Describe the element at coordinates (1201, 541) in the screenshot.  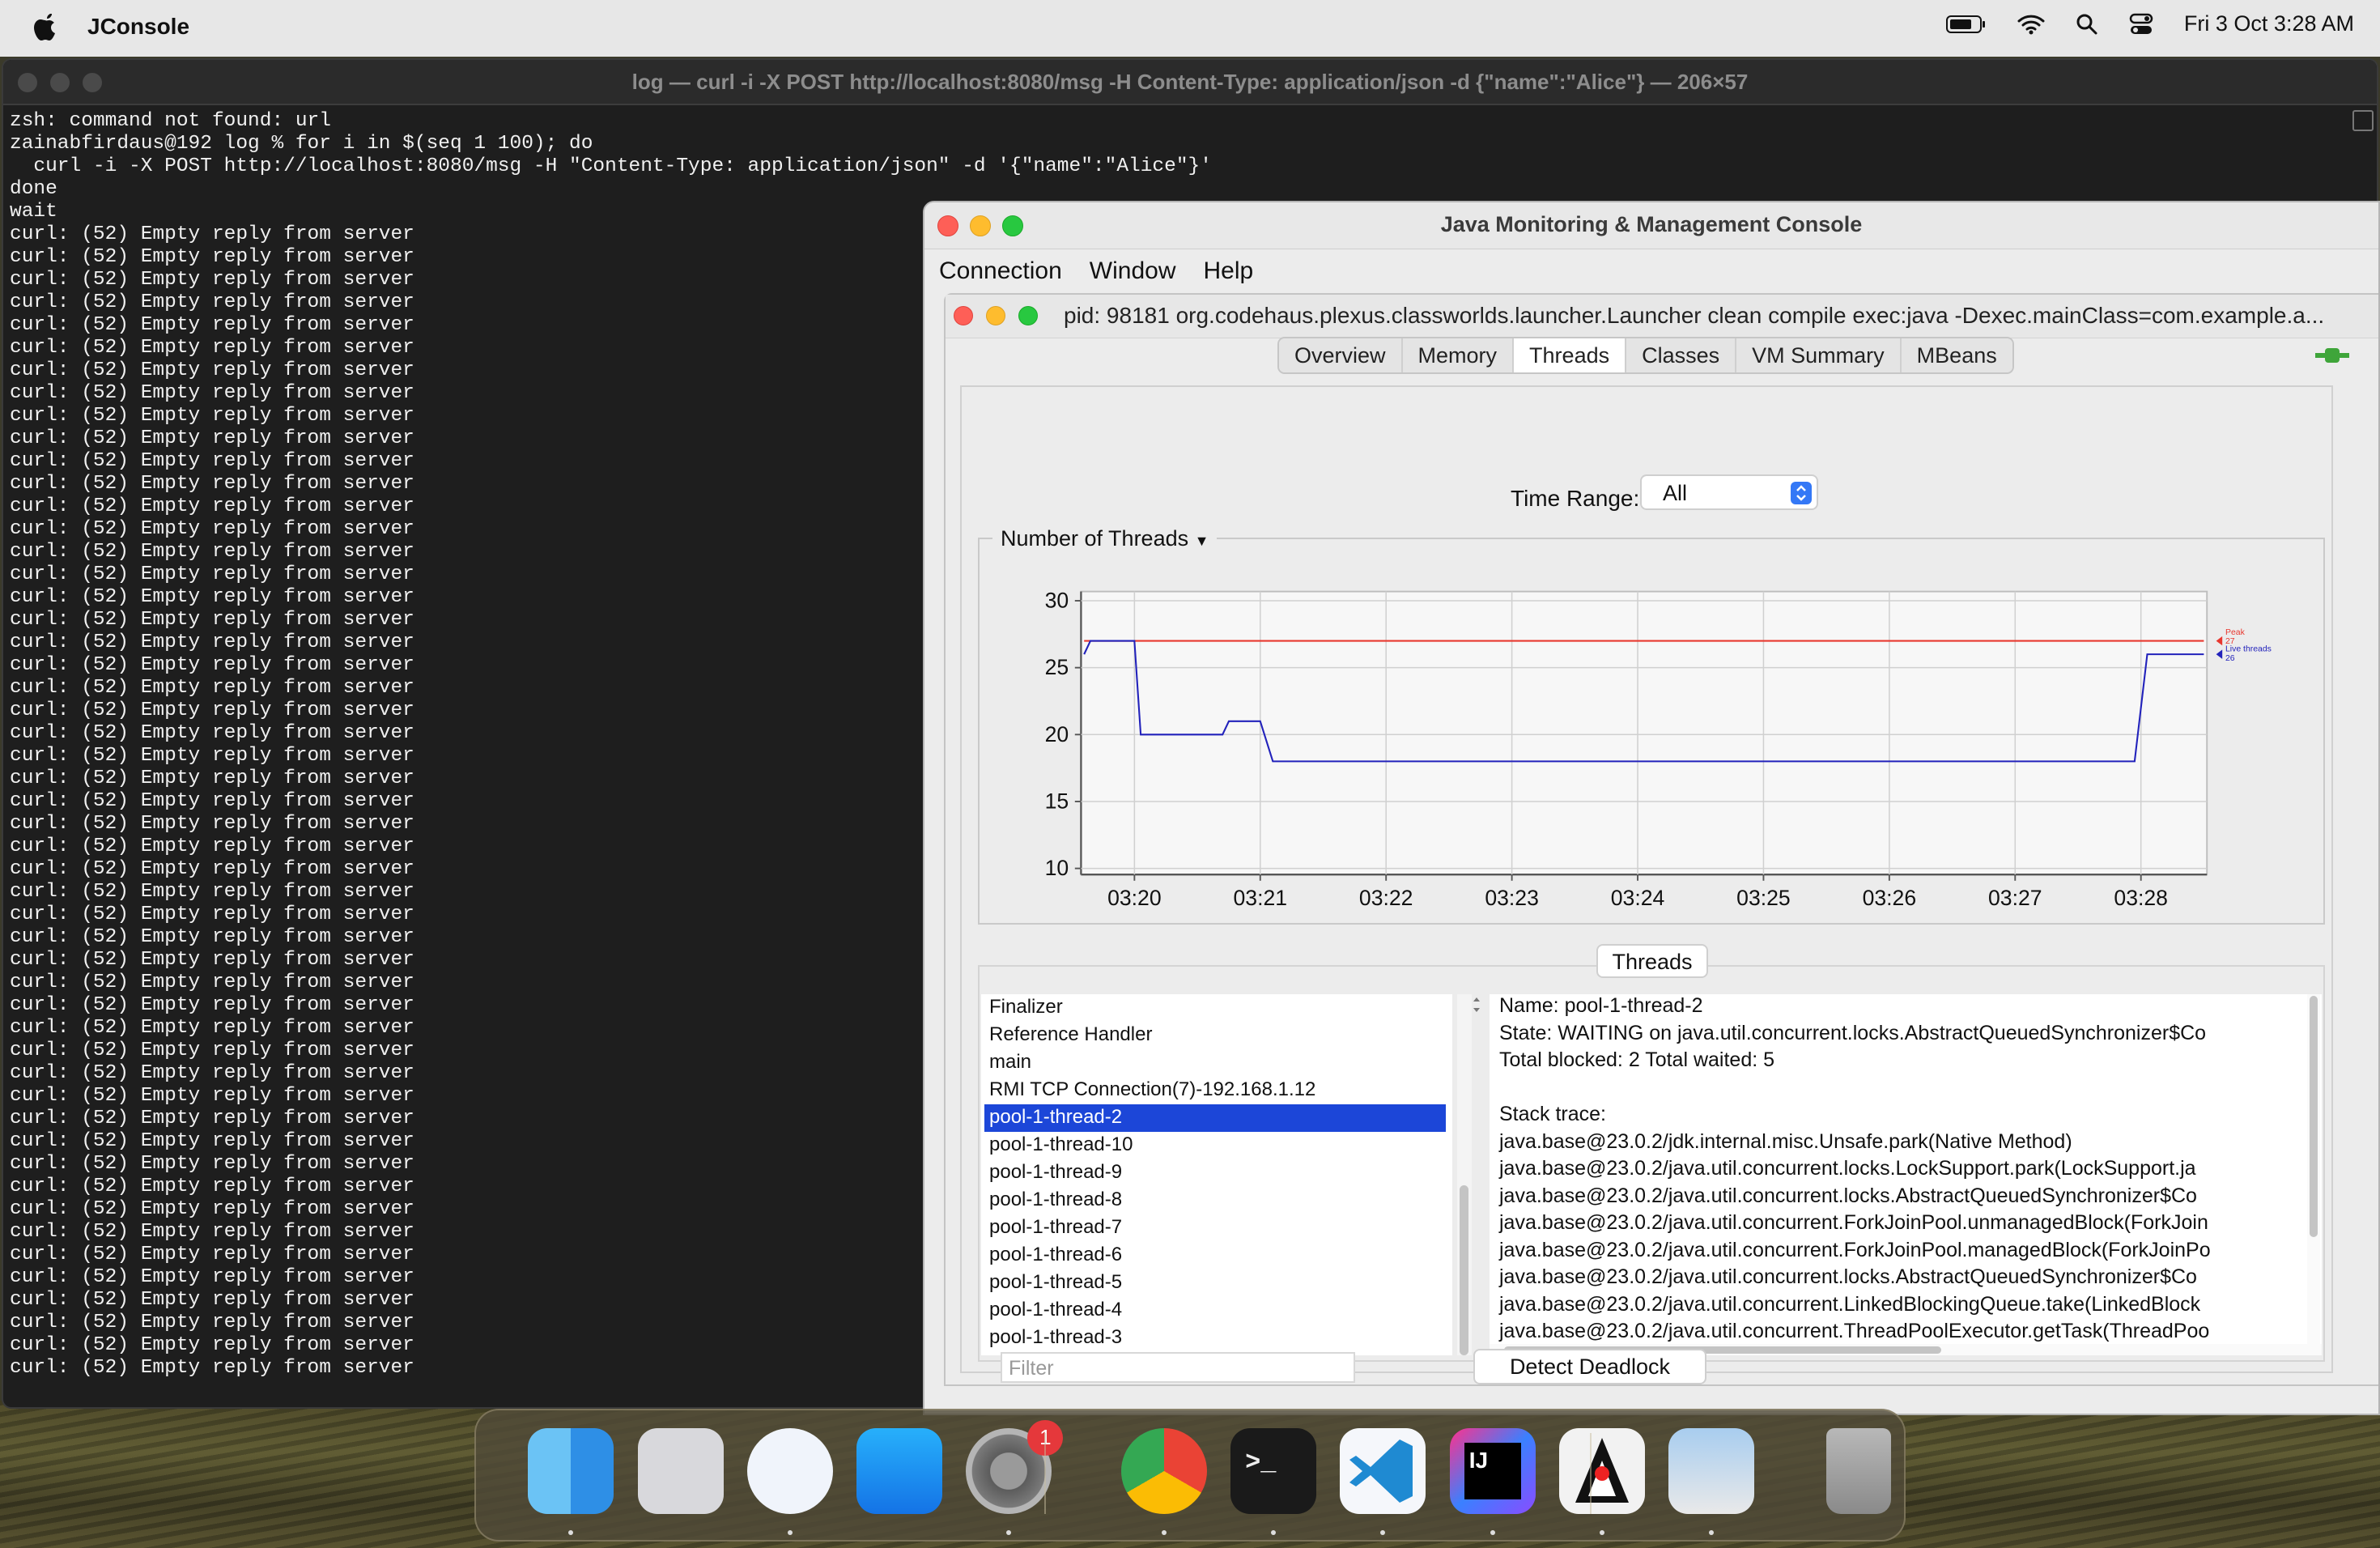
I see `chart-title-dropdown-icon: ▼` at that location.